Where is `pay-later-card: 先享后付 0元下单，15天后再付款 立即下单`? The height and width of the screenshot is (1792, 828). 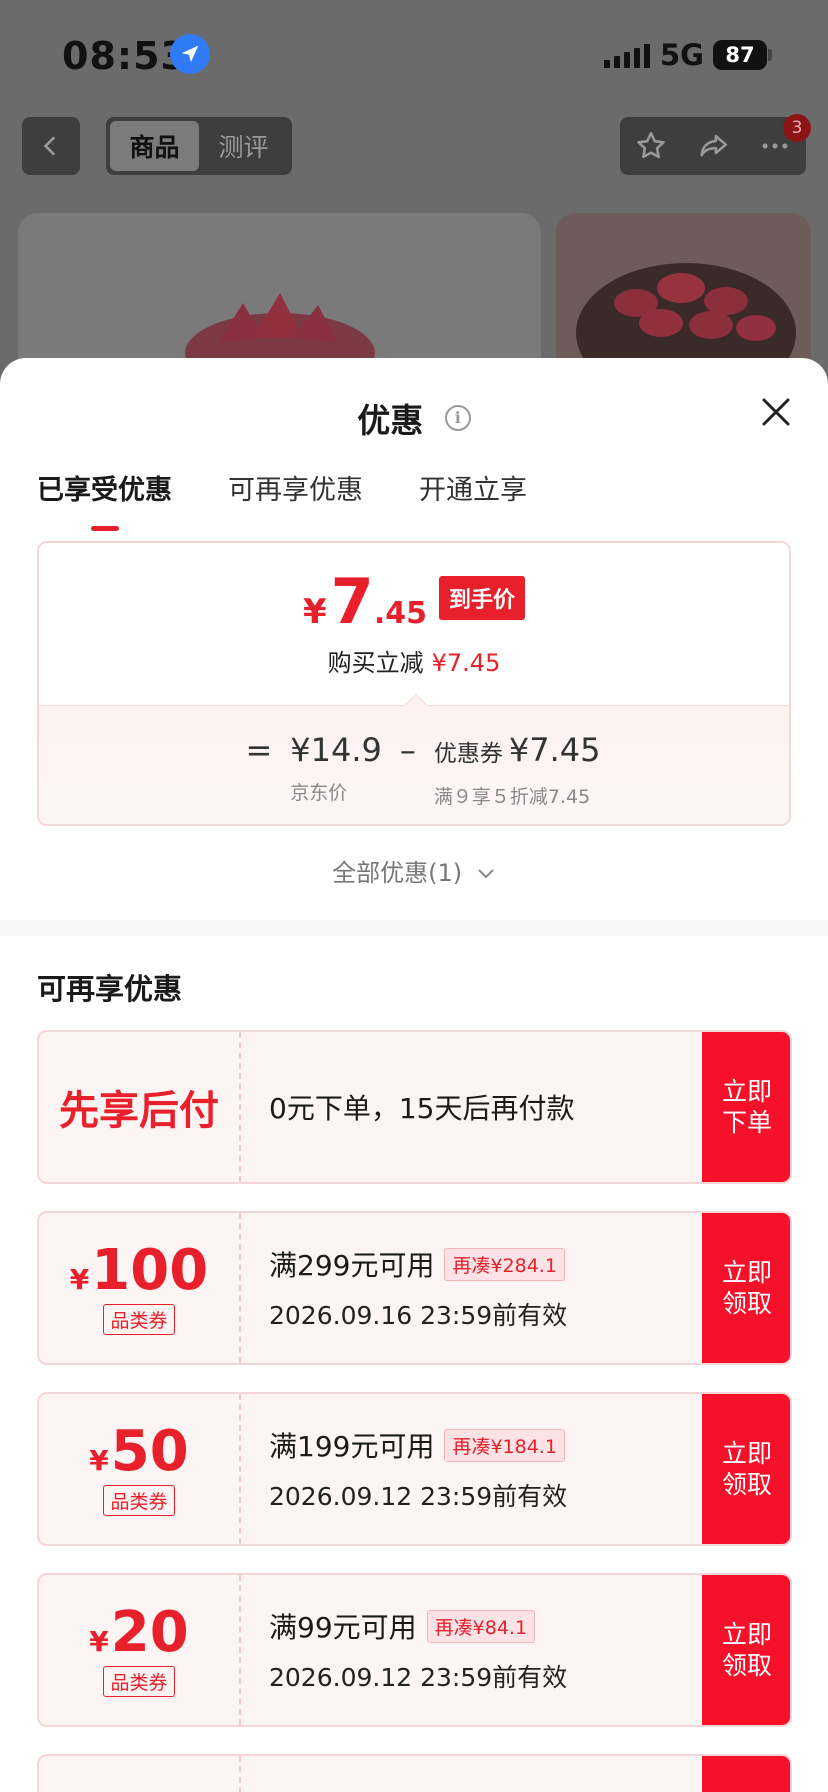
pay-later-card: 先享后付 0元下单，15天后再付款 立即下单 is located at coordinates (414, 1107).